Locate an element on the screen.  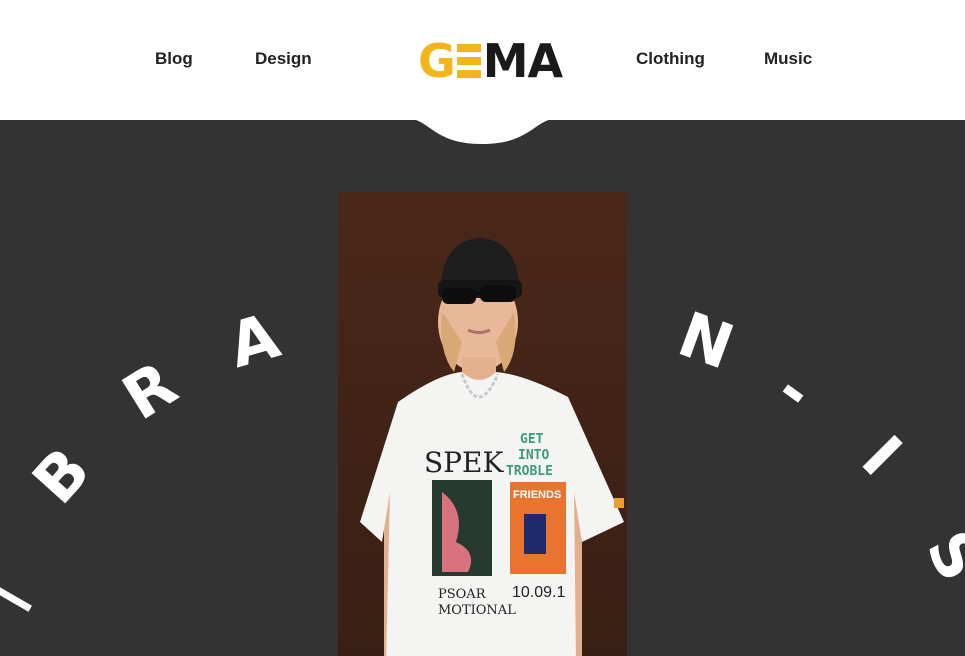
shirt-text-troble: TROBLE is located at coordinates (529, 471).